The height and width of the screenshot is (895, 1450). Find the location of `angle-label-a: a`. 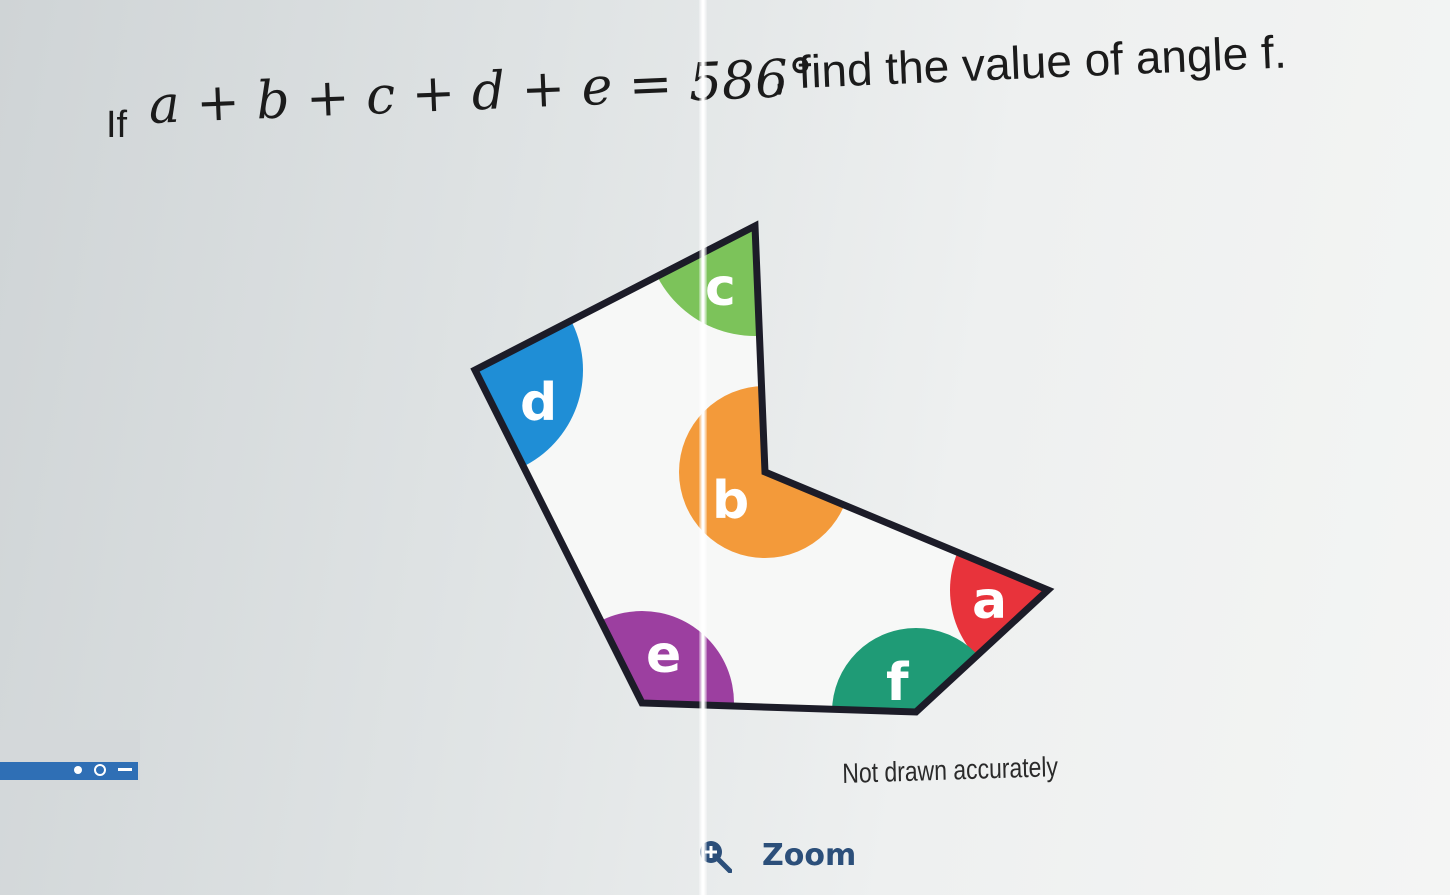

angle-label-a: a is located at coordinates (989, 601).